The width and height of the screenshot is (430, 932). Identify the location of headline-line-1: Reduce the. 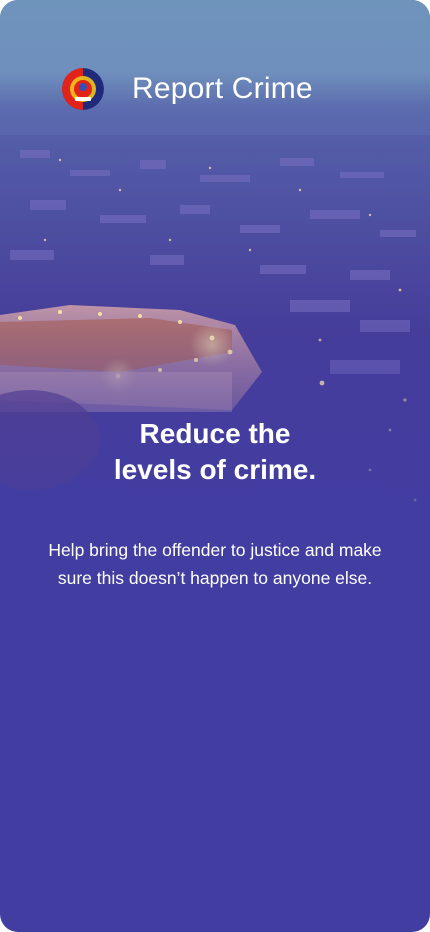
(215, 433).